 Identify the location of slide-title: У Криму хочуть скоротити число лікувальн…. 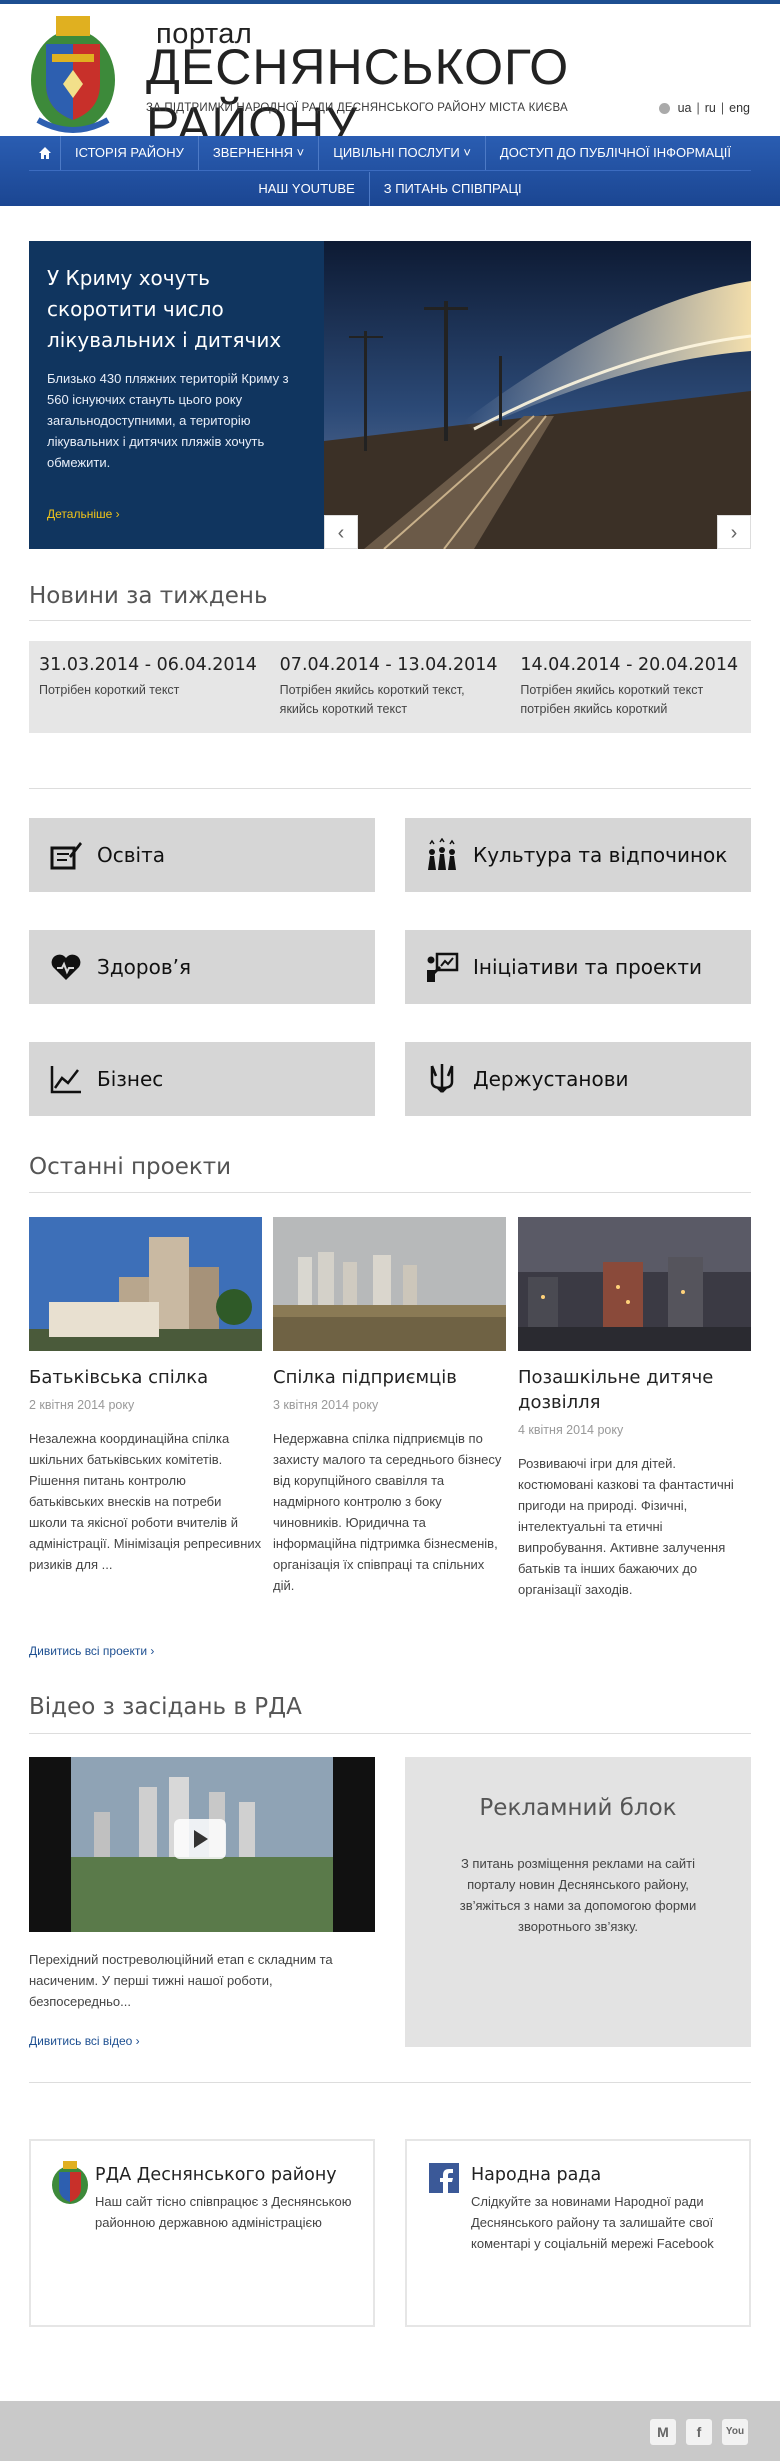
(176, 309).